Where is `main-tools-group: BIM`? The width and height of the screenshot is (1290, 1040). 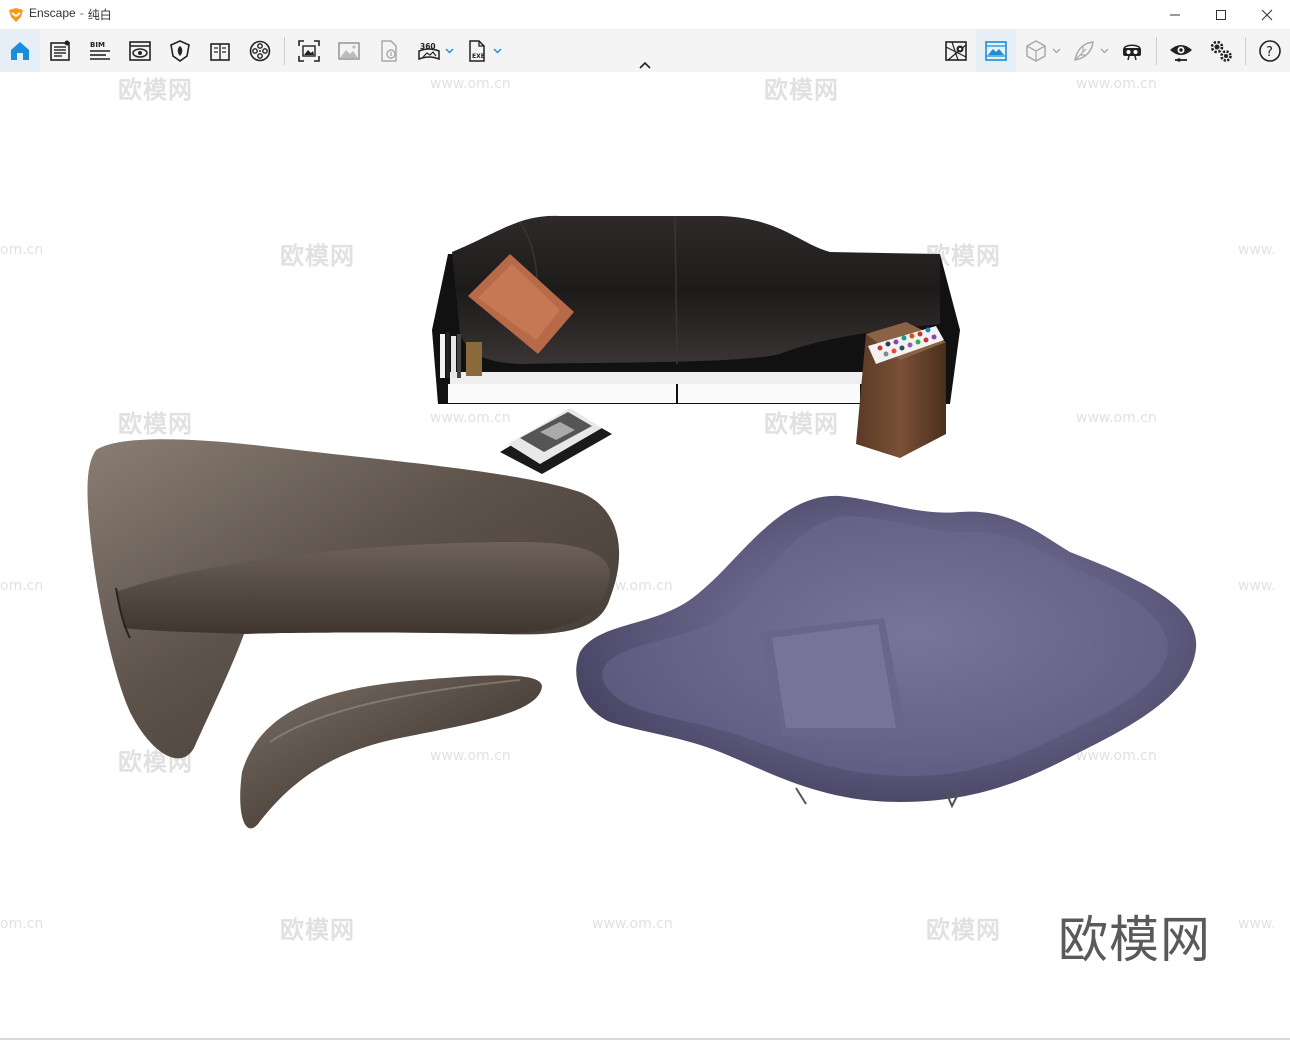 main-tools-group: BIM is located at coordinates (140, 51).